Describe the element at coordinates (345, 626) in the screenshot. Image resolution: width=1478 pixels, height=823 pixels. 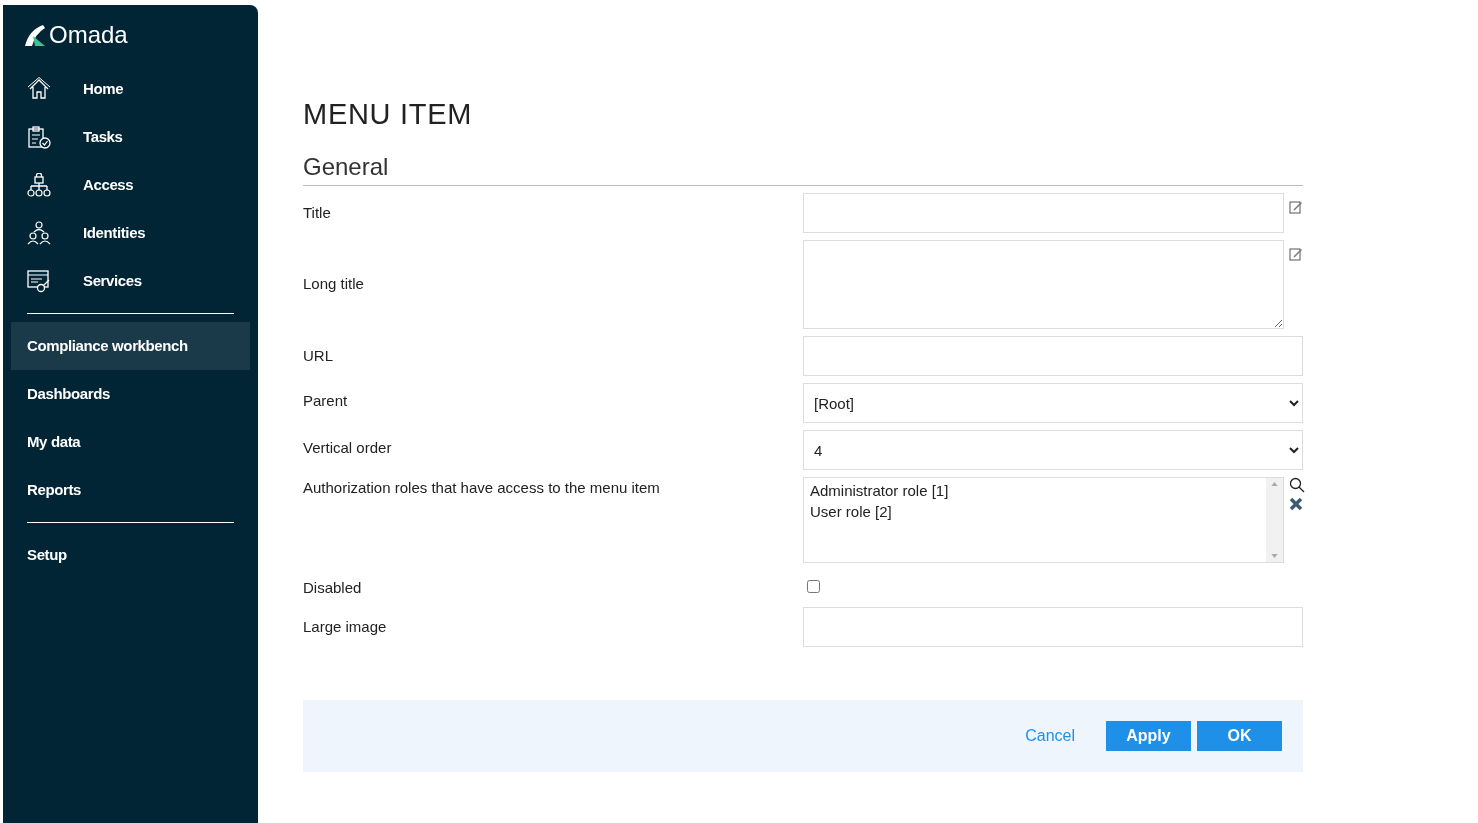
I see `field-label: Large image` at that location.